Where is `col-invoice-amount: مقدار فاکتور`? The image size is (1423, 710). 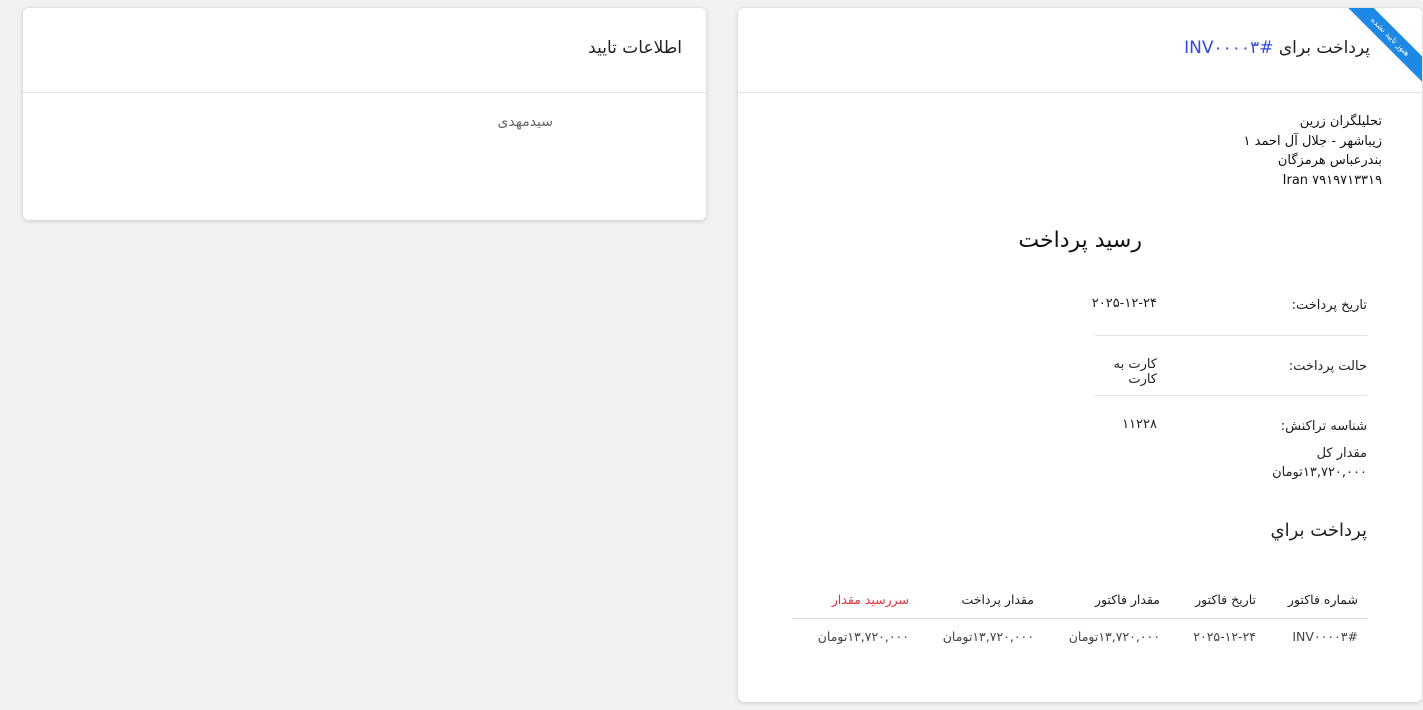 col-invoice-amount: مقدار فاکتور is located at coordinates (1127, 599).